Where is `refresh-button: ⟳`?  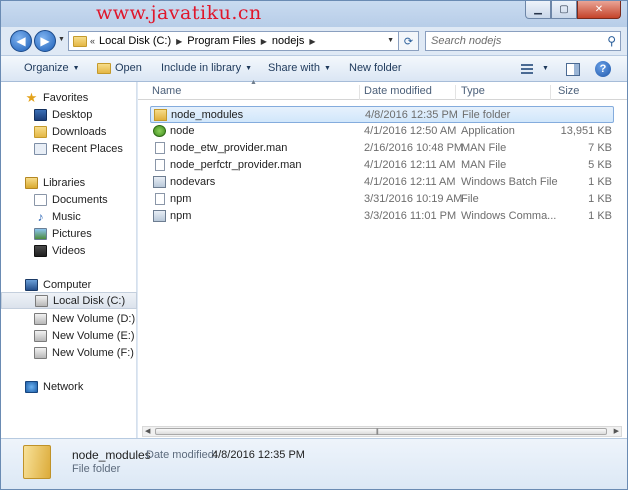
refresh-button: ⟳ is located at coordinates (409, 41).